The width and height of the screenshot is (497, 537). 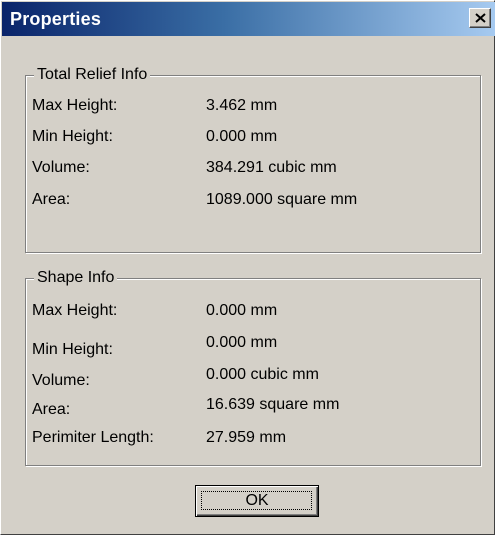 What do you see at coordinates (92, 75) in the screenshot?
I see `total-relief-group-title: Total Relief Info` at bounding box center [92, 75].